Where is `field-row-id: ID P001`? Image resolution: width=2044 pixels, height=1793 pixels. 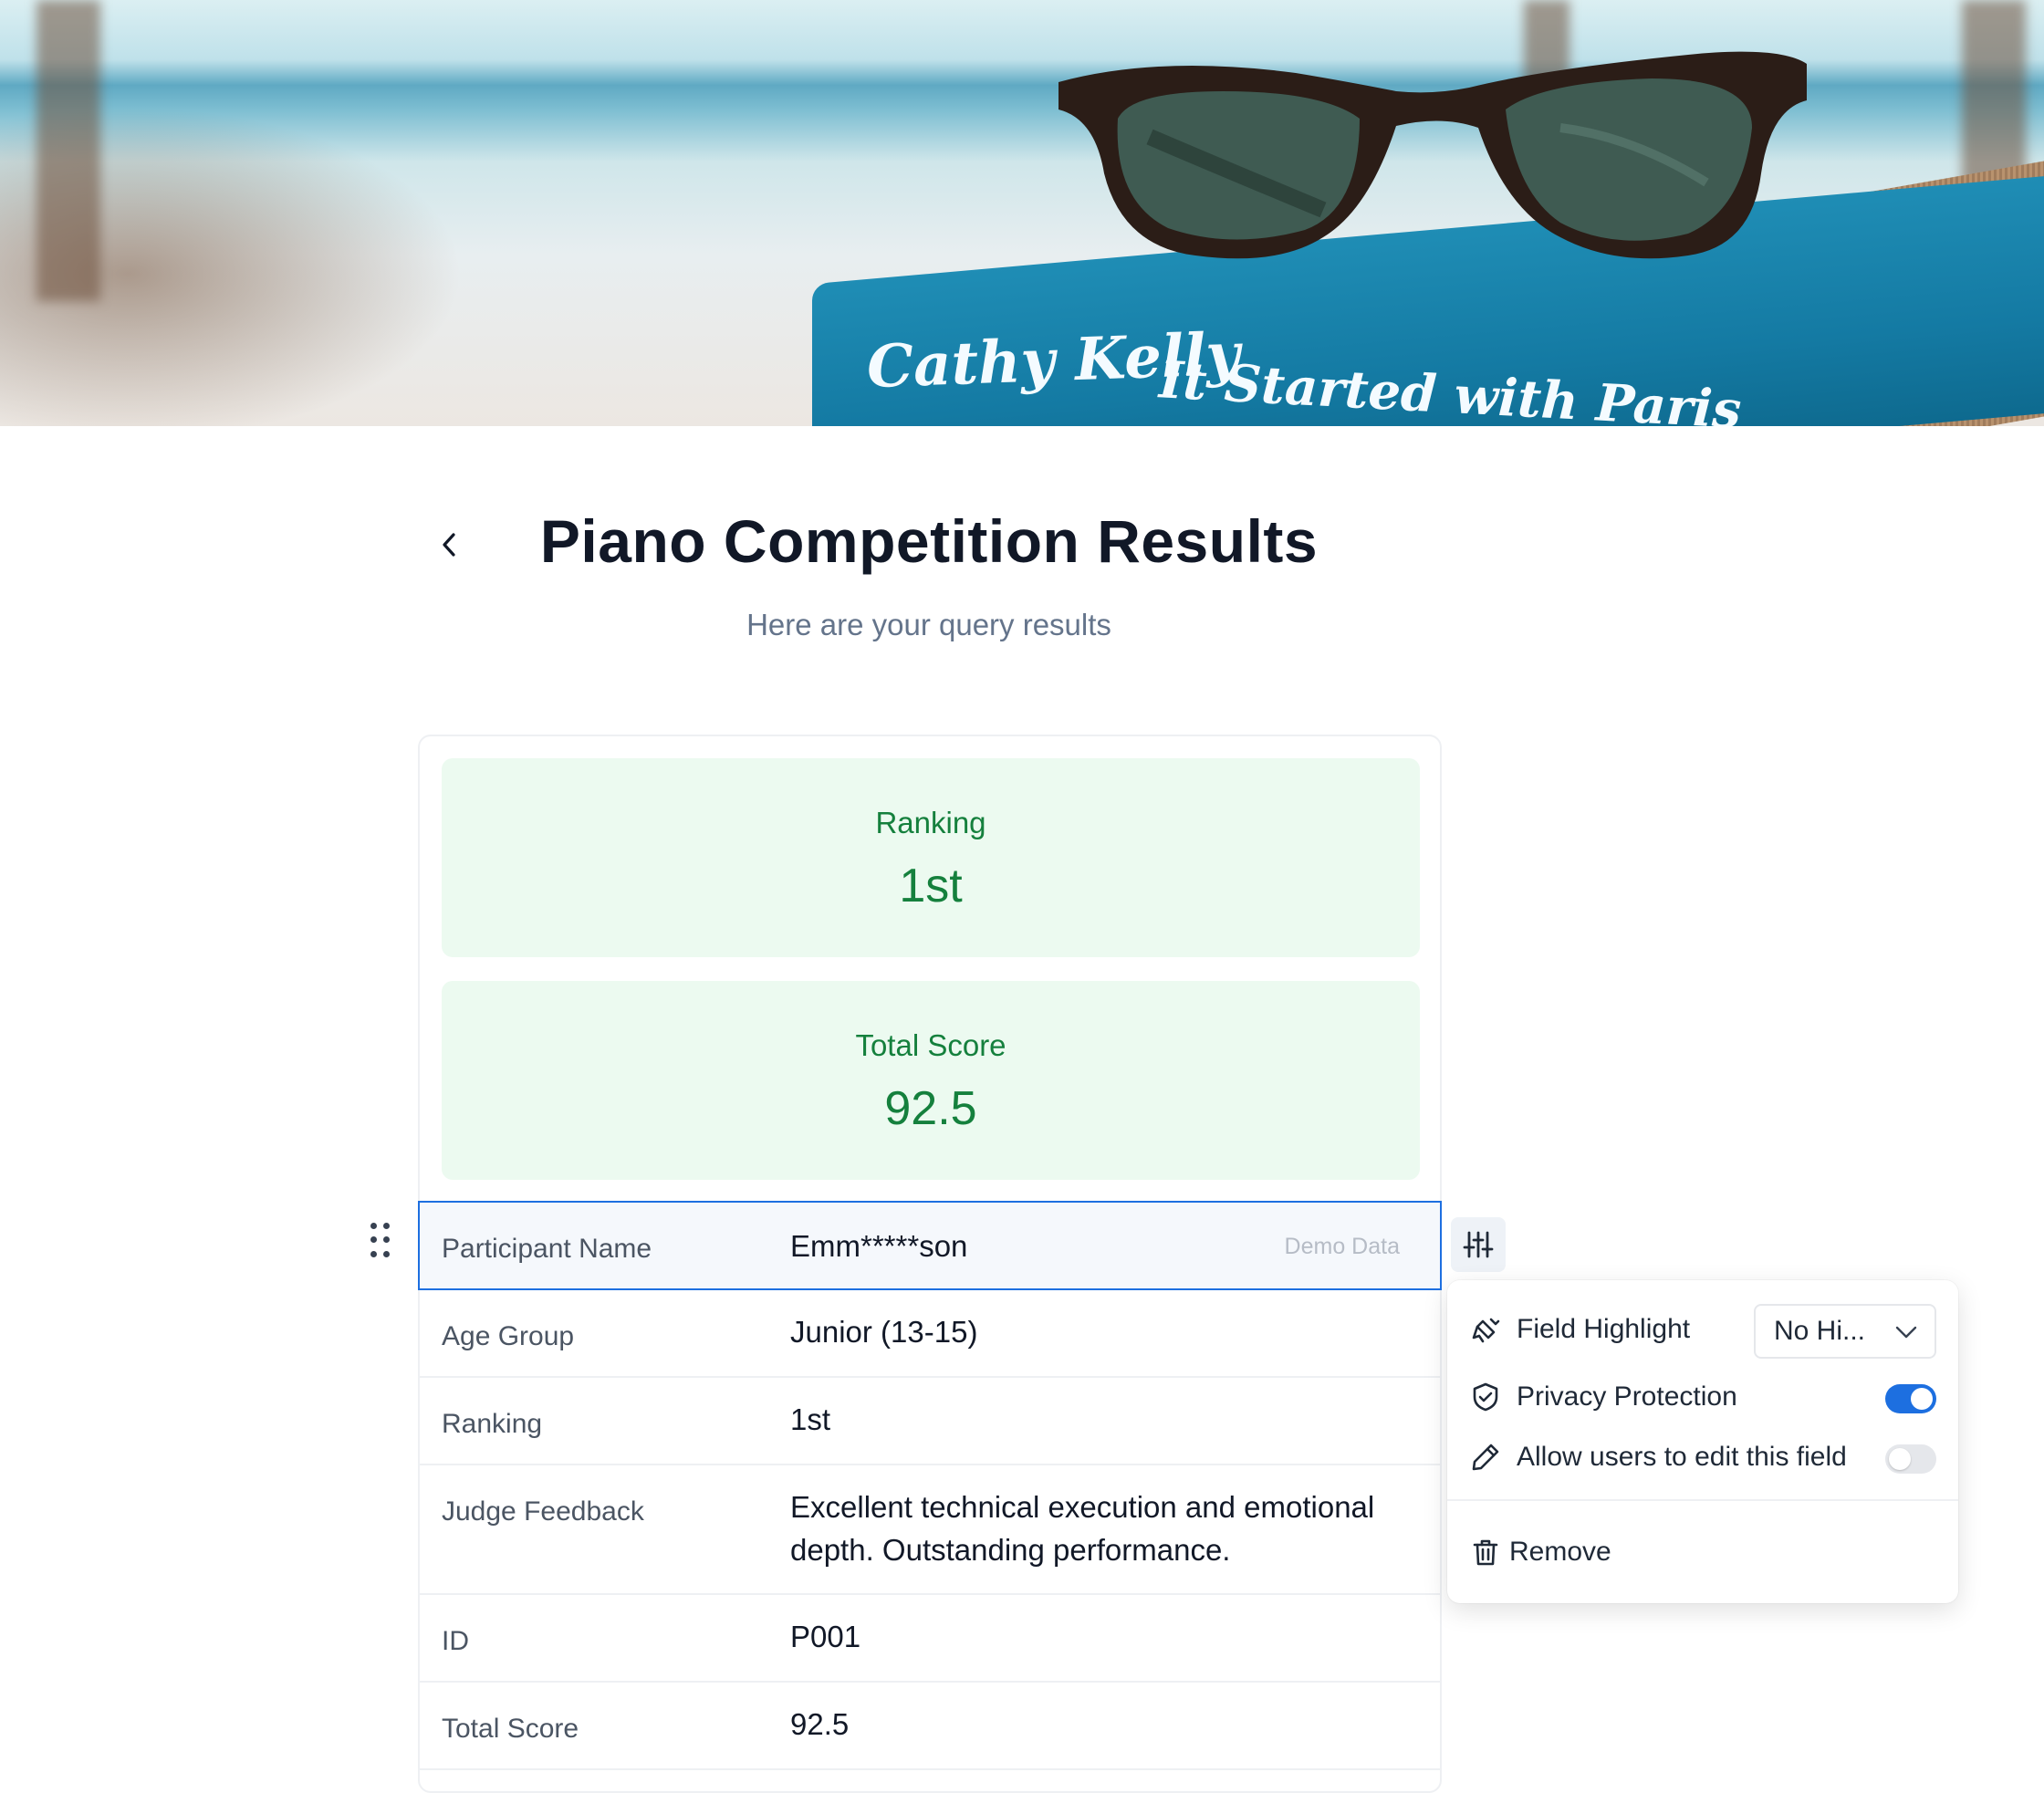 field-row-id: ID P001 is located at coordinates (930, 1639).